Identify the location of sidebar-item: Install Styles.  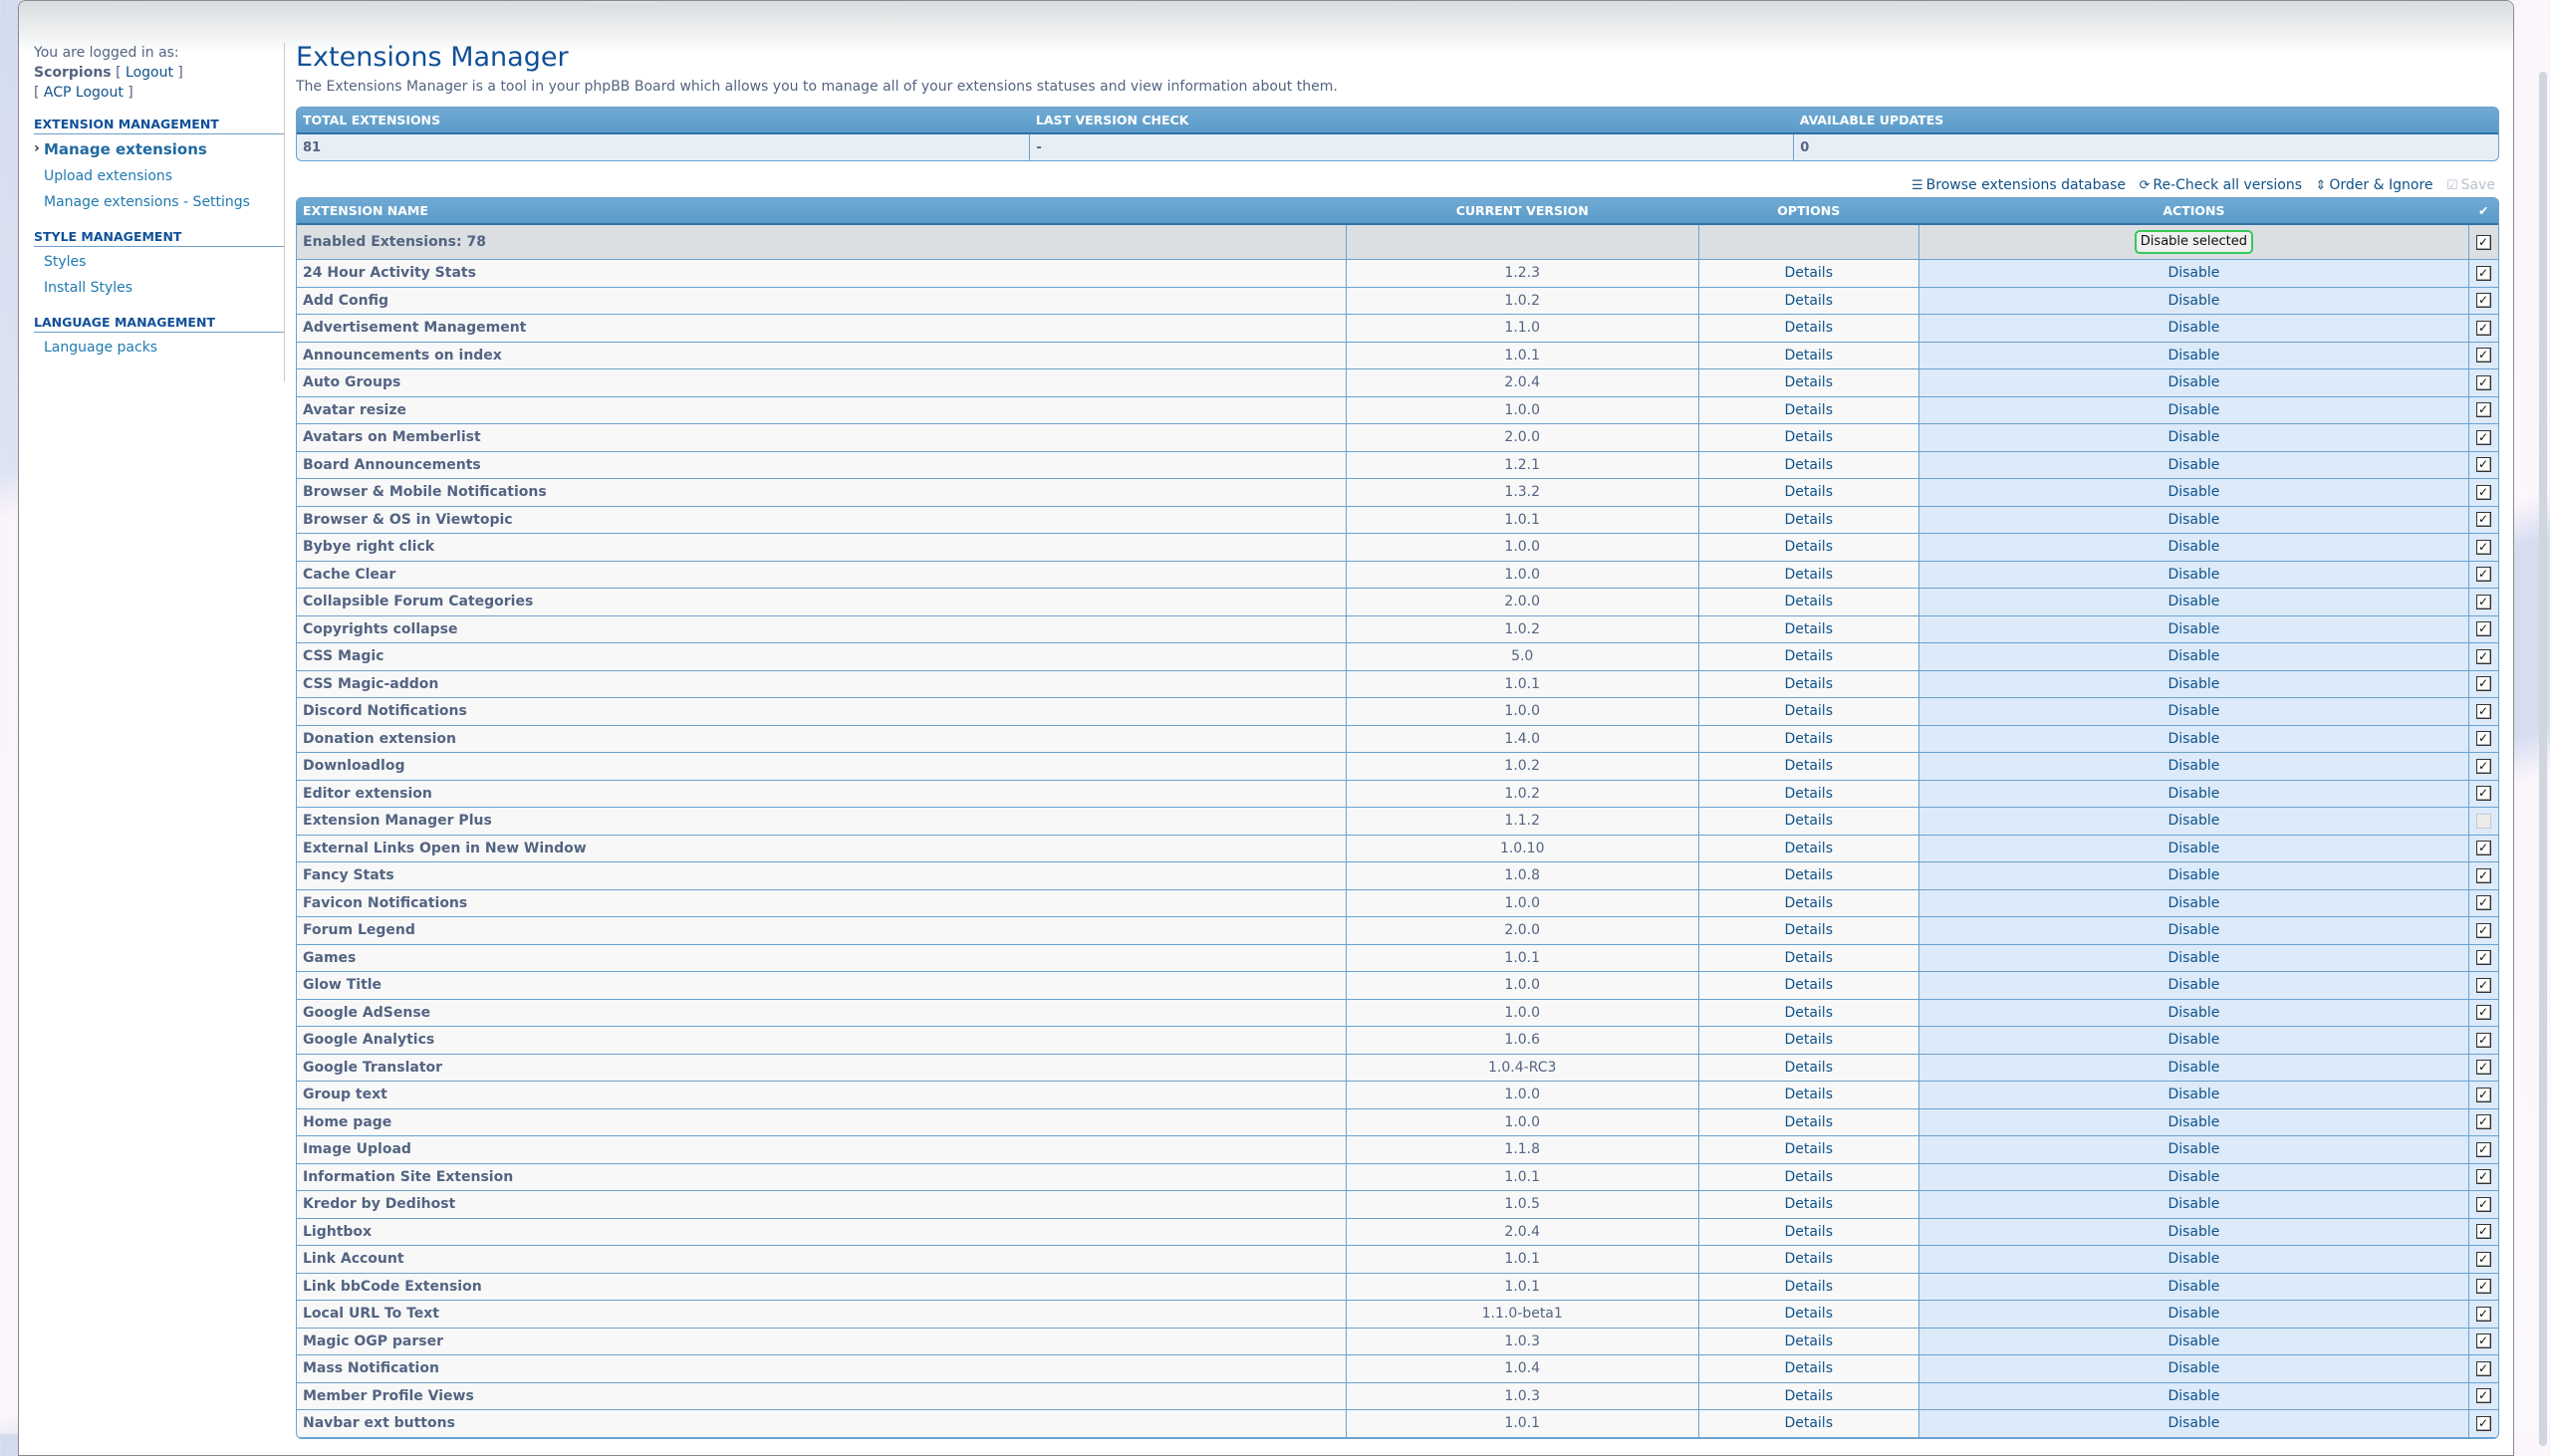
(159, 288).